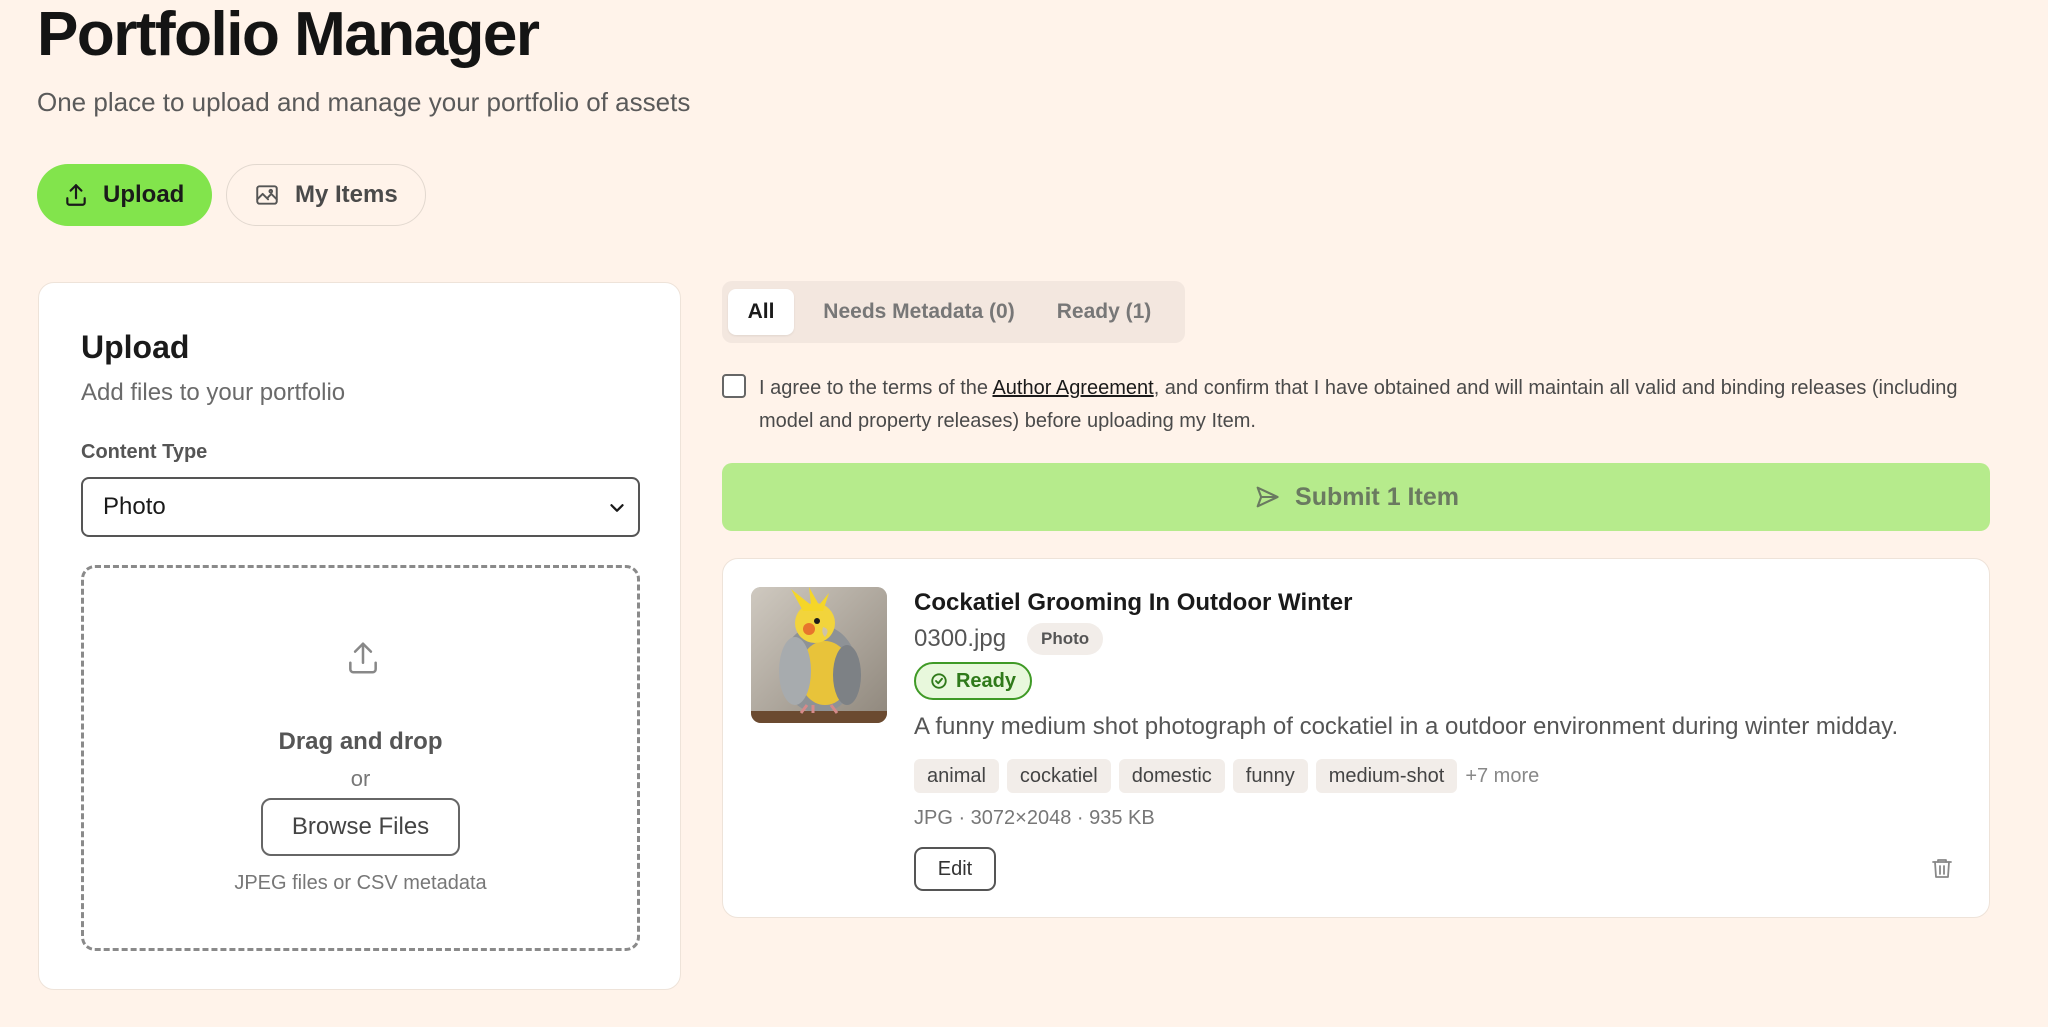 This screenshot has width=2048, height=1027. I want to click on image-icon, so click(267, 195).